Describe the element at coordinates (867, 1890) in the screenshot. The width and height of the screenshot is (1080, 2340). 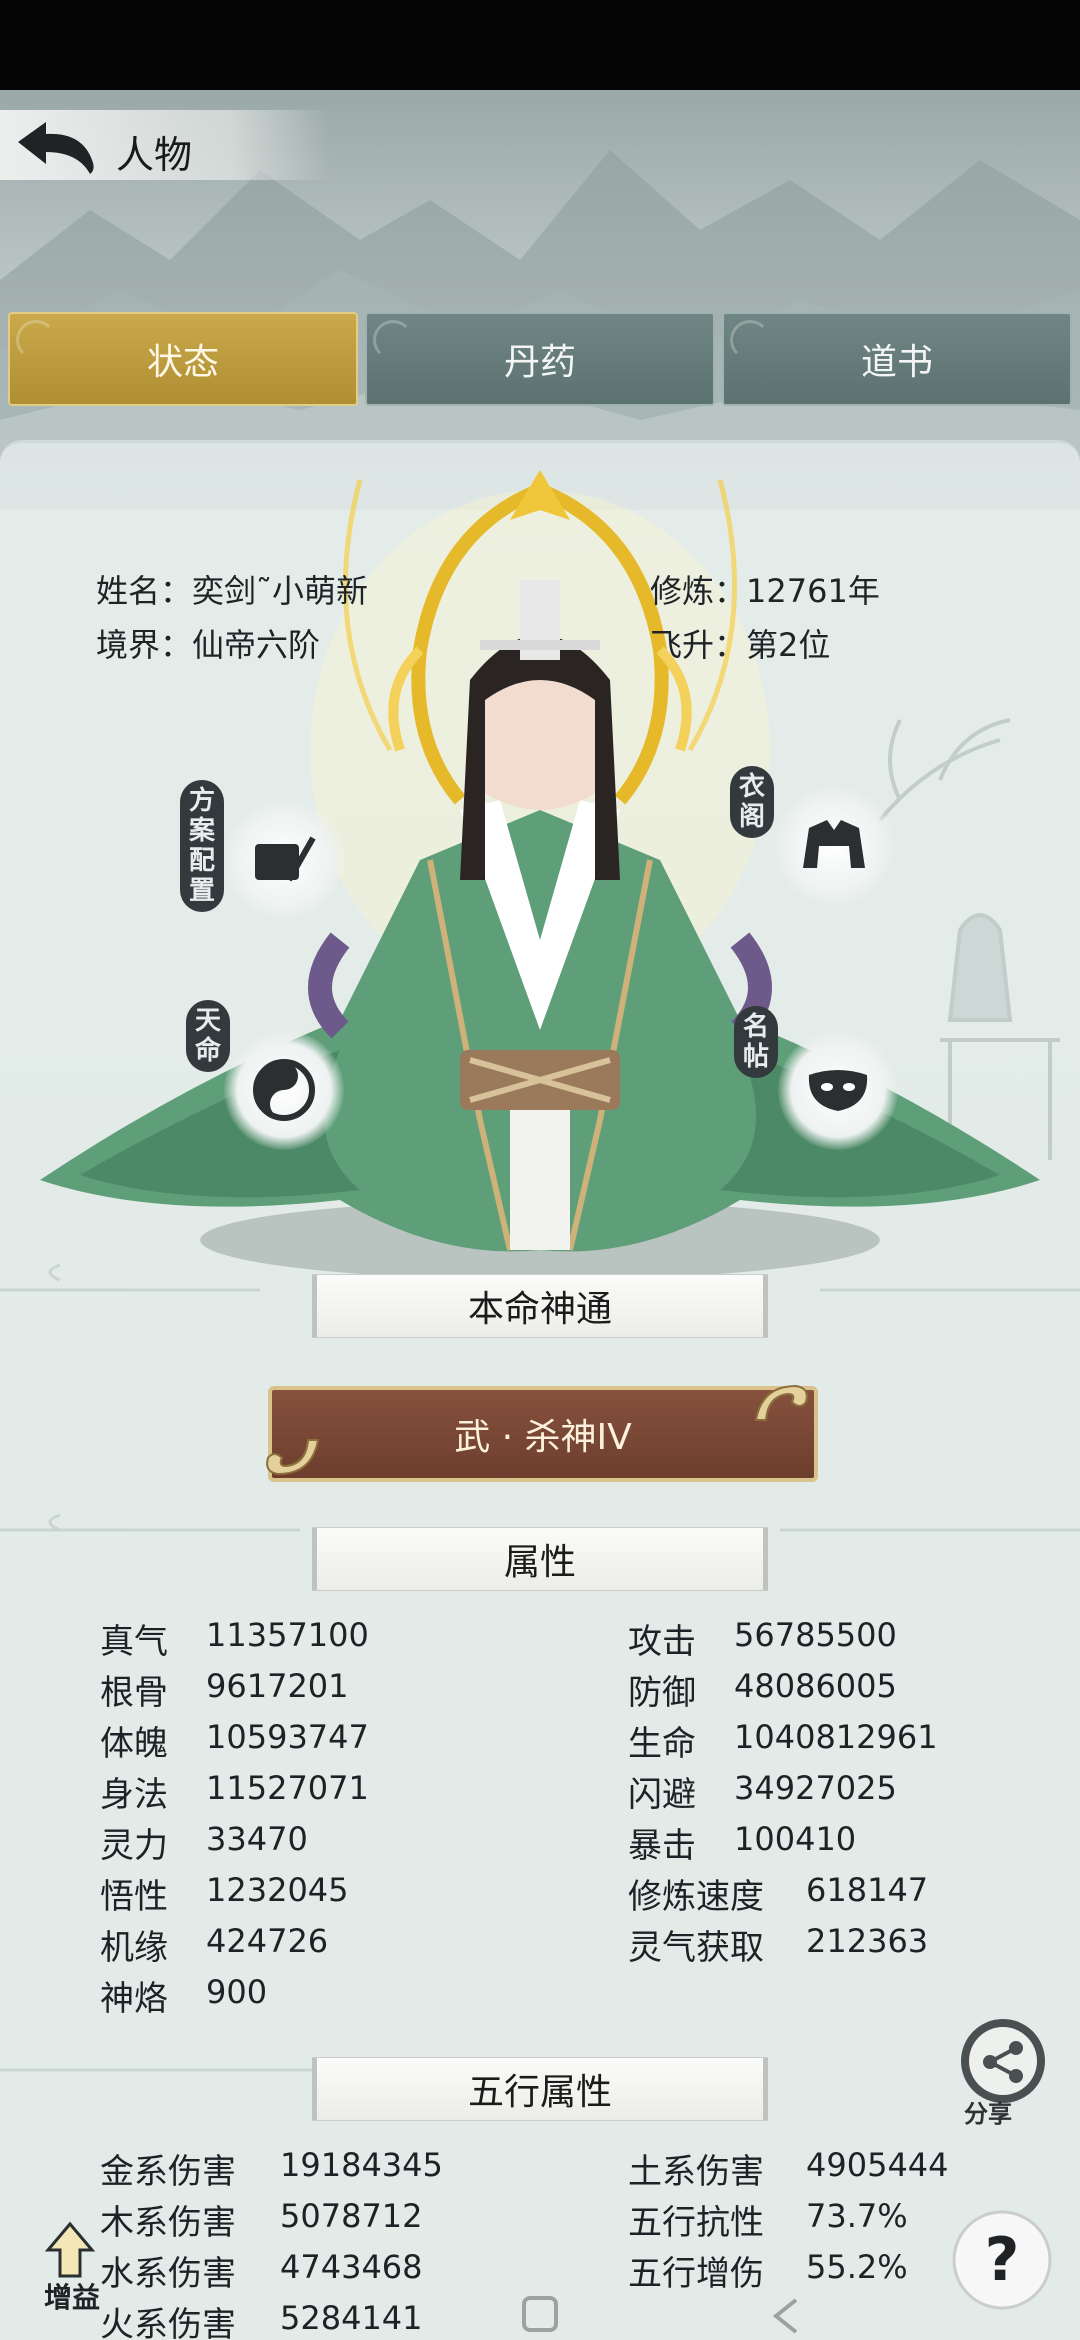
I see `stat-value: 618147` at that location.